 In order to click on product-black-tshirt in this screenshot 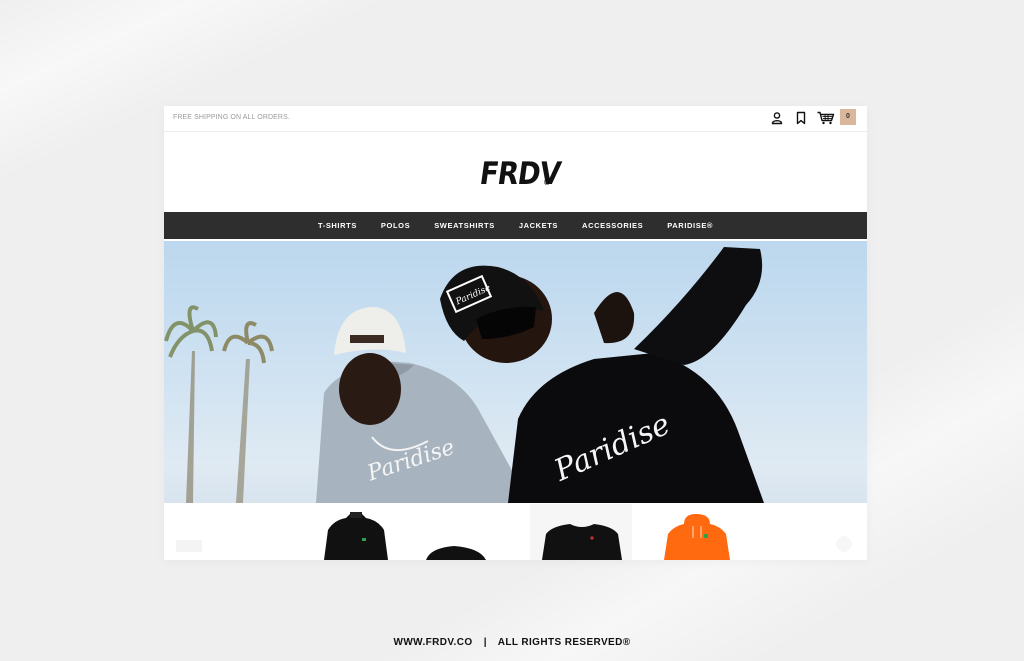, I will do `click(582, 532)`.